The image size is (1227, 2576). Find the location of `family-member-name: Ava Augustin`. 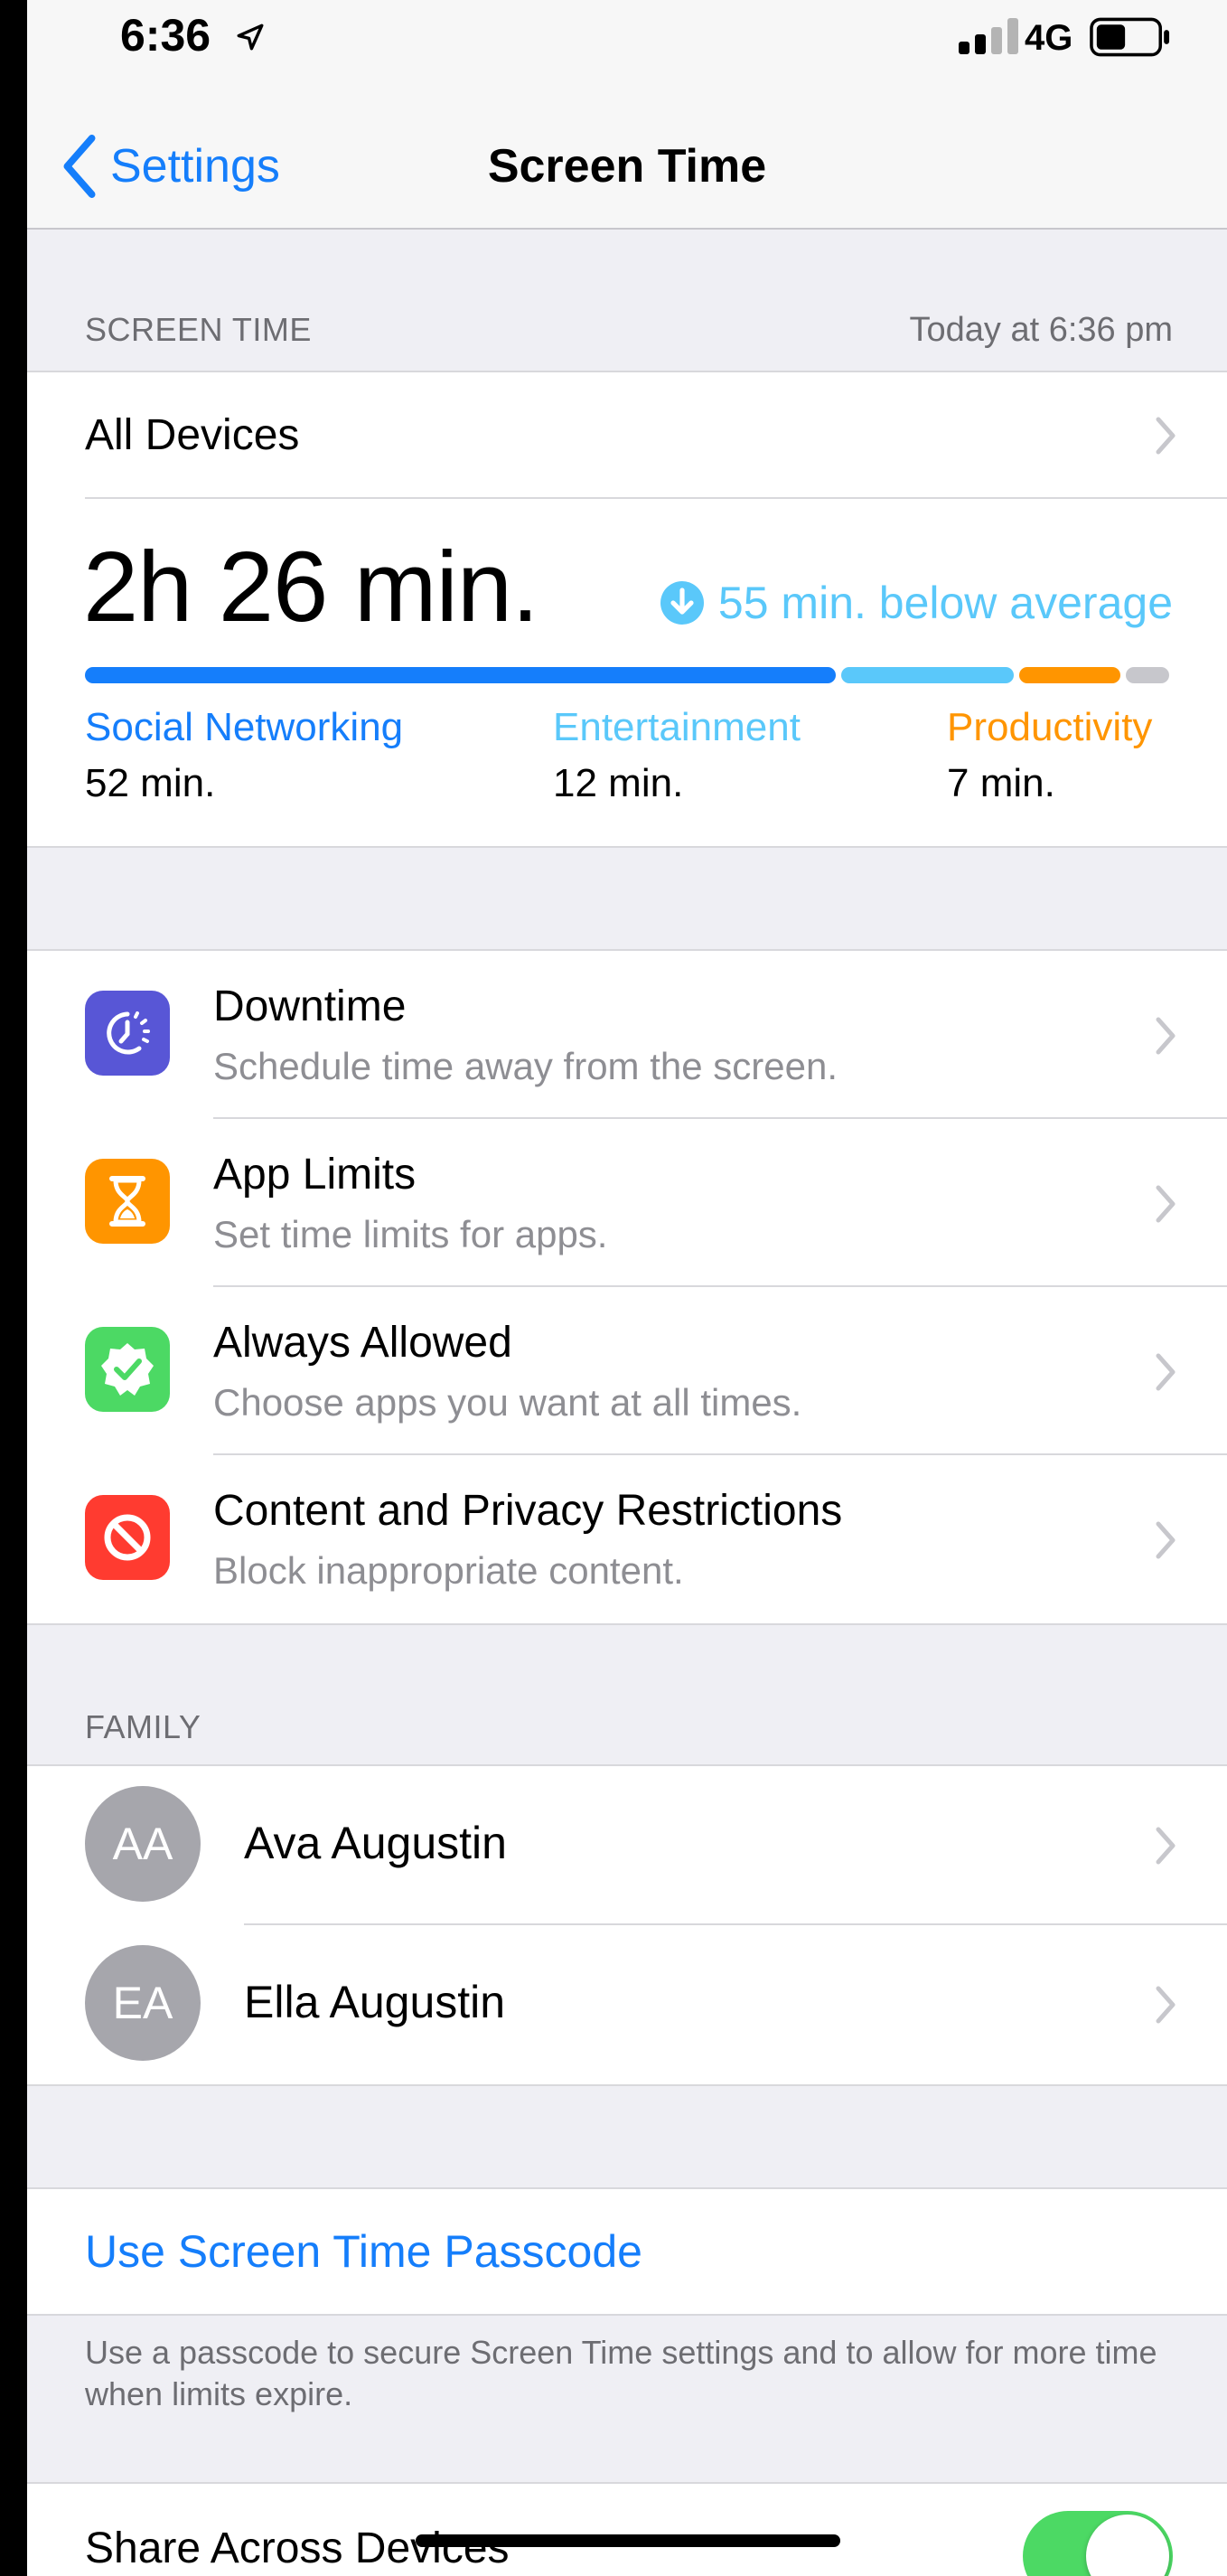

family-member-name: Ava Augustin is located at coordinates (376, 1843).